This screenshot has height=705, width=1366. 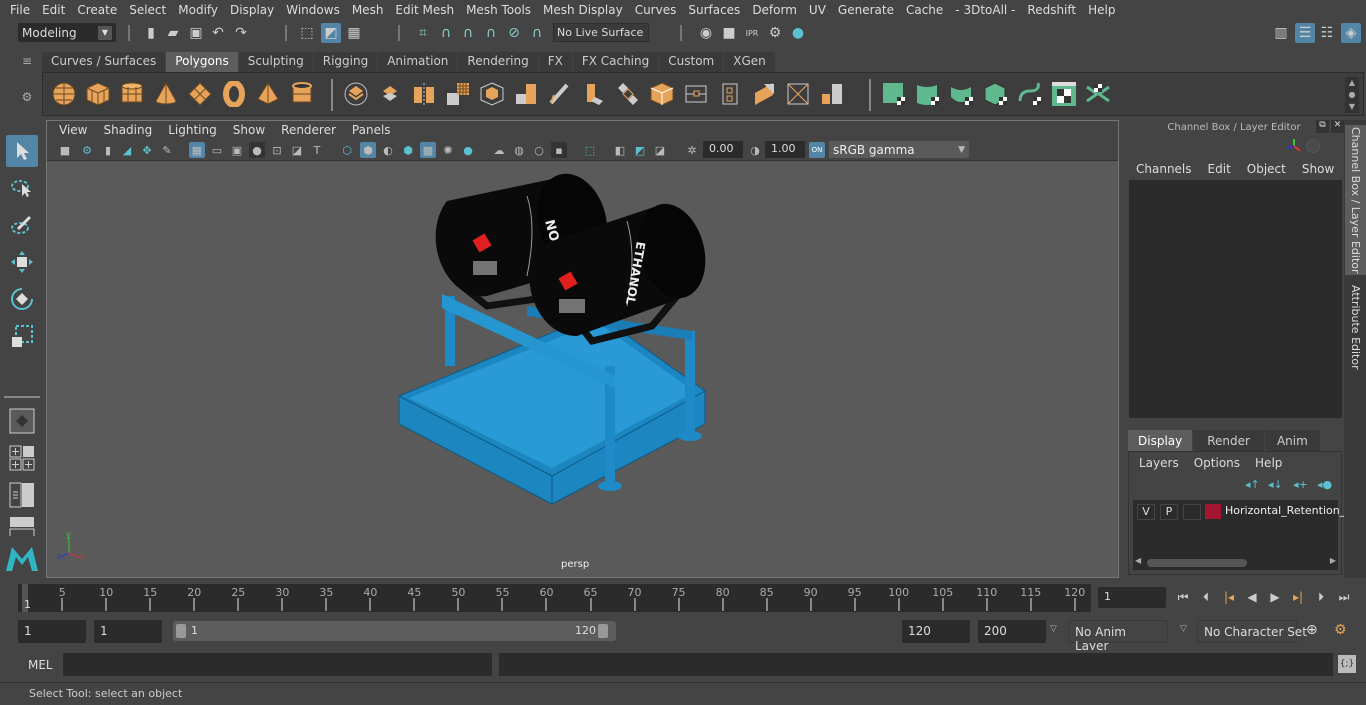 I want to click on playback-end-field: 120, so click(x=936, y=631).